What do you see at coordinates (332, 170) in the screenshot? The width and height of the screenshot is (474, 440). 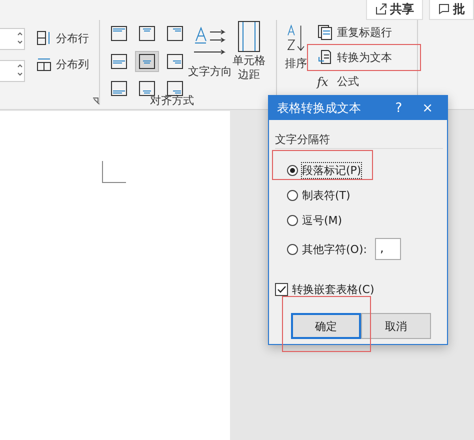 I see `option-label: 段落标记(P)` at bounding box center [332, 170].